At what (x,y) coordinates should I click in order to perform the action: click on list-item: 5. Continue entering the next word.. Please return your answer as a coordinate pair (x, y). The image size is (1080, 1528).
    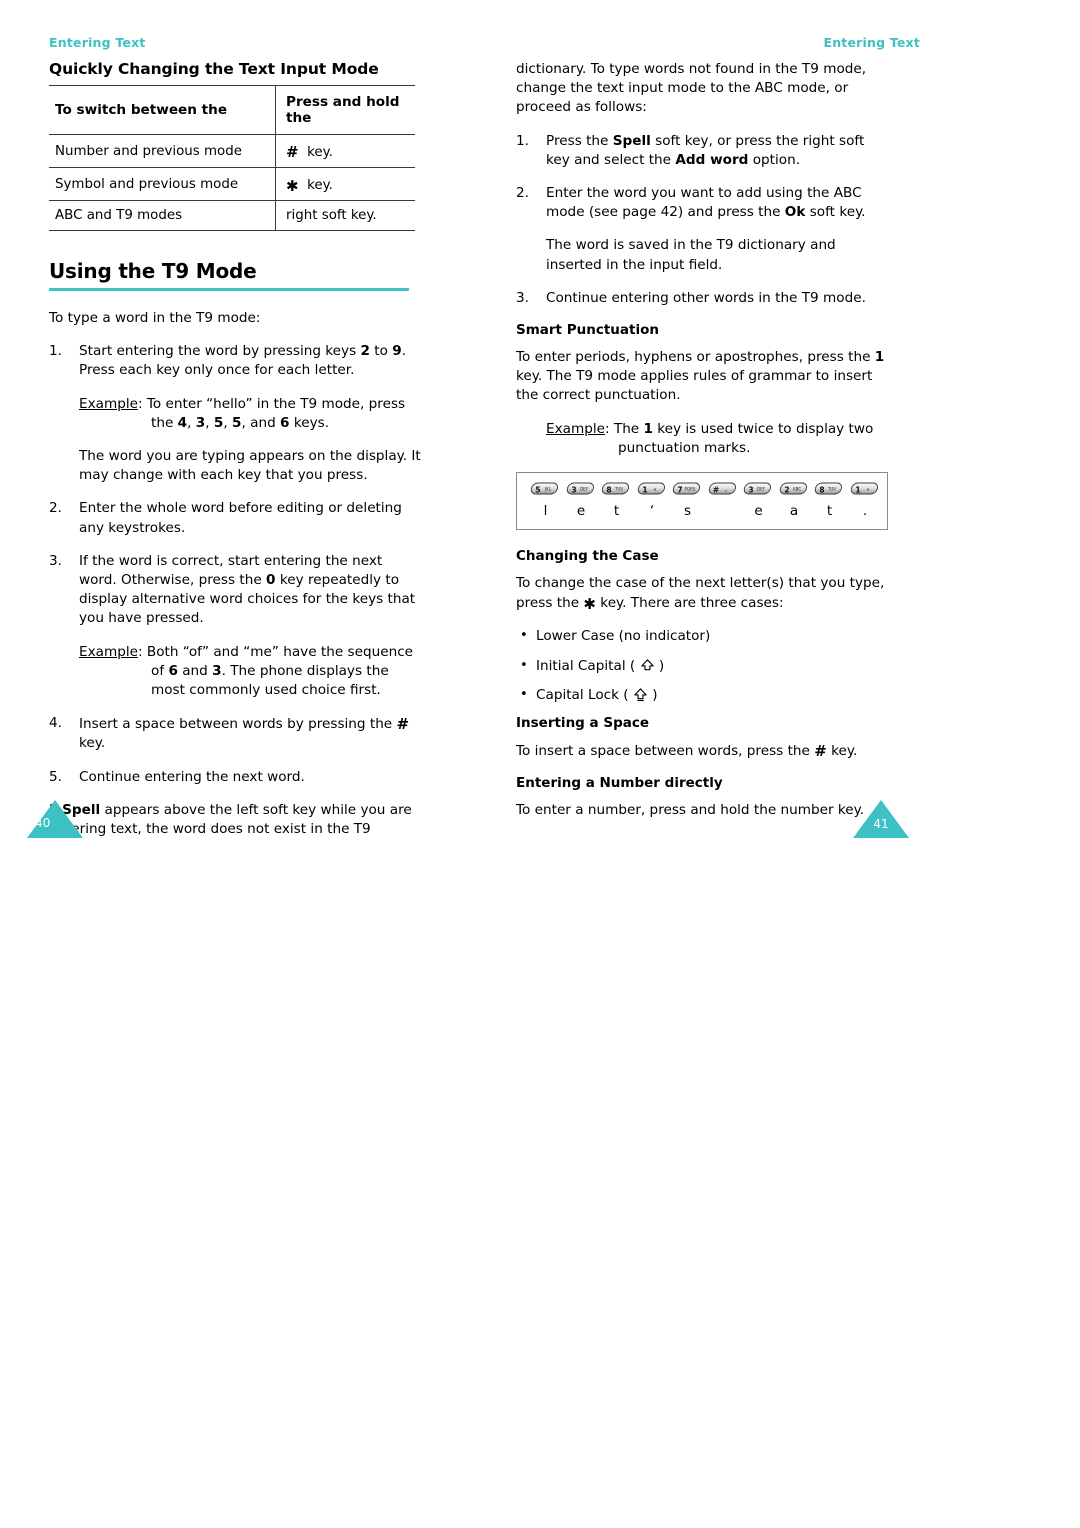
    Looking at the image, I should click on (236, 777).